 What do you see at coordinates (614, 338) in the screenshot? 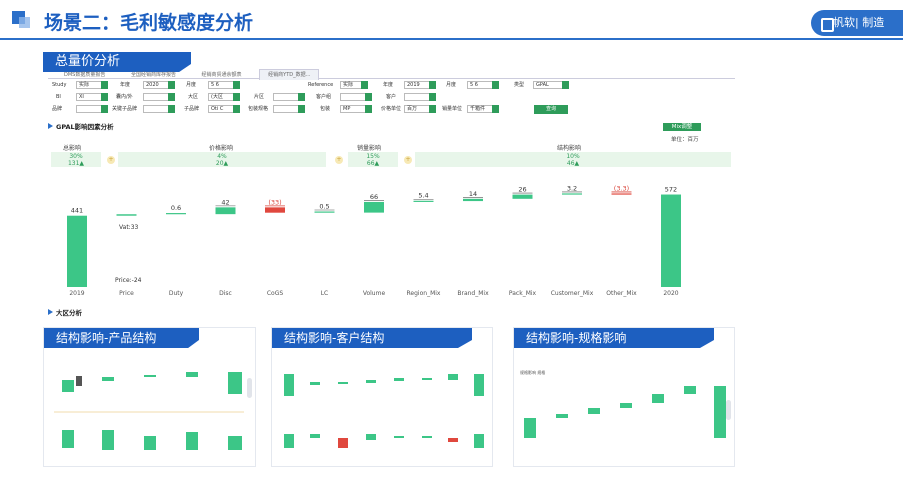
I see `subpanel-title: 结构影响-规格影响` at bounding box center [614, 338].